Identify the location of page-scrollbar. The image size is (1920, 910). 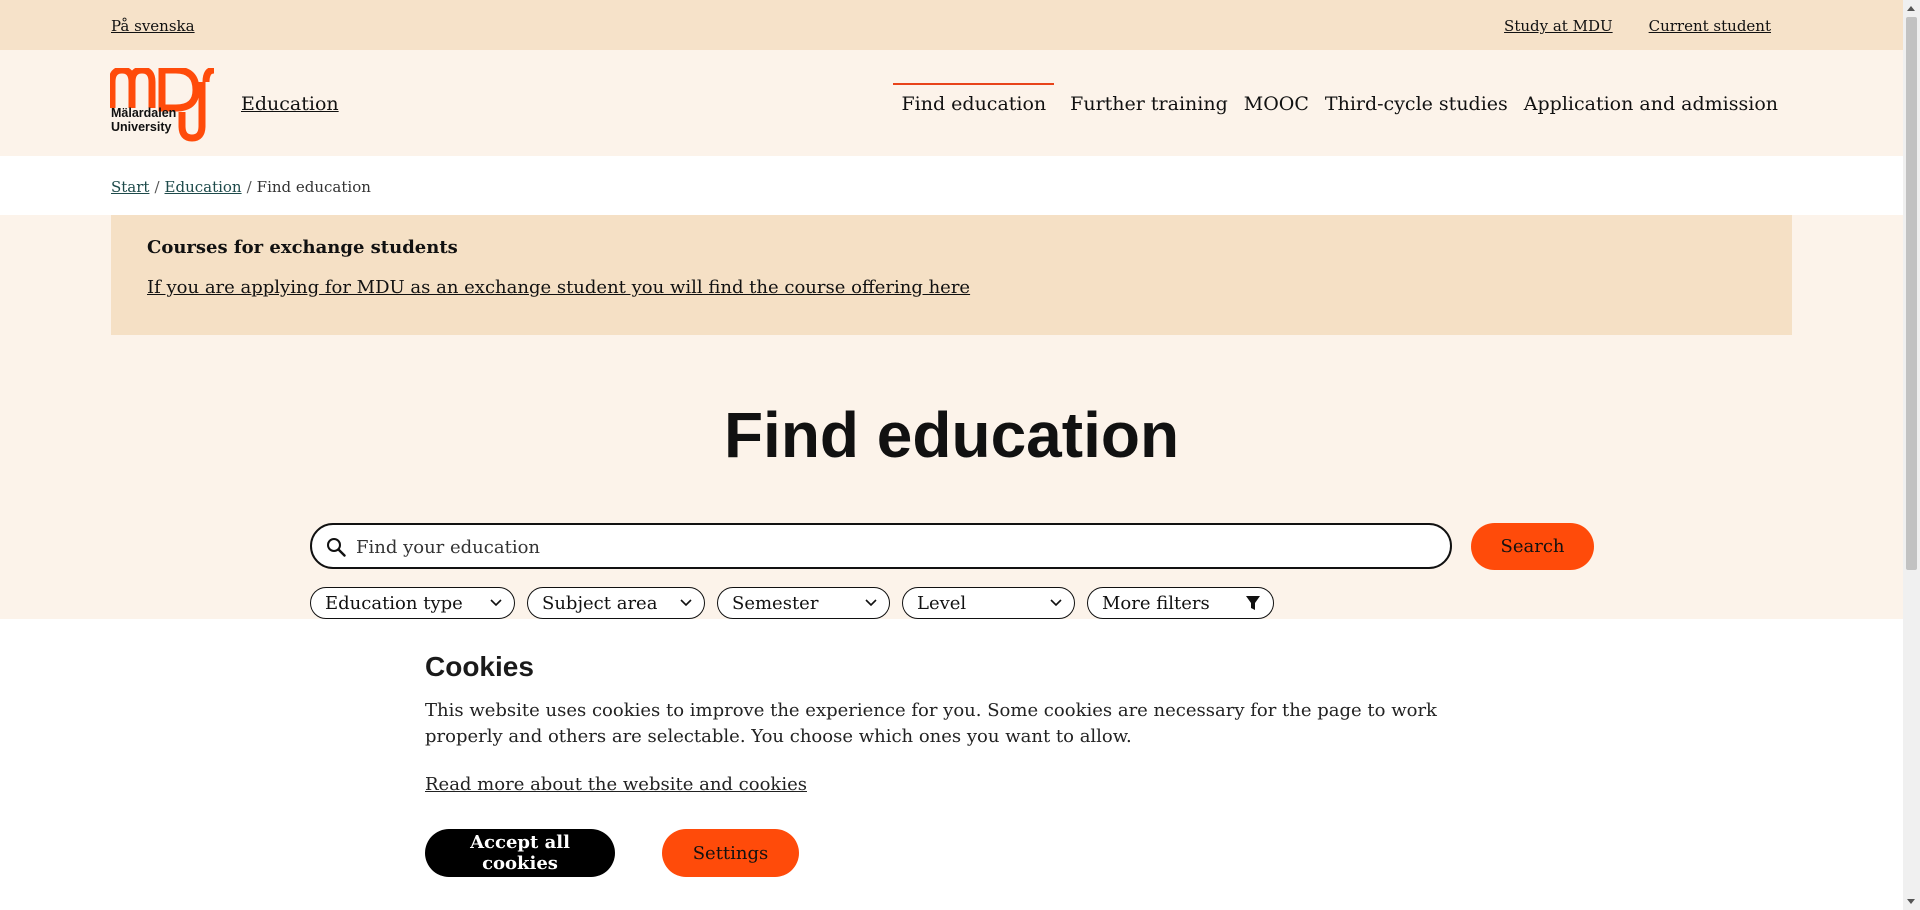
(1911, 455).